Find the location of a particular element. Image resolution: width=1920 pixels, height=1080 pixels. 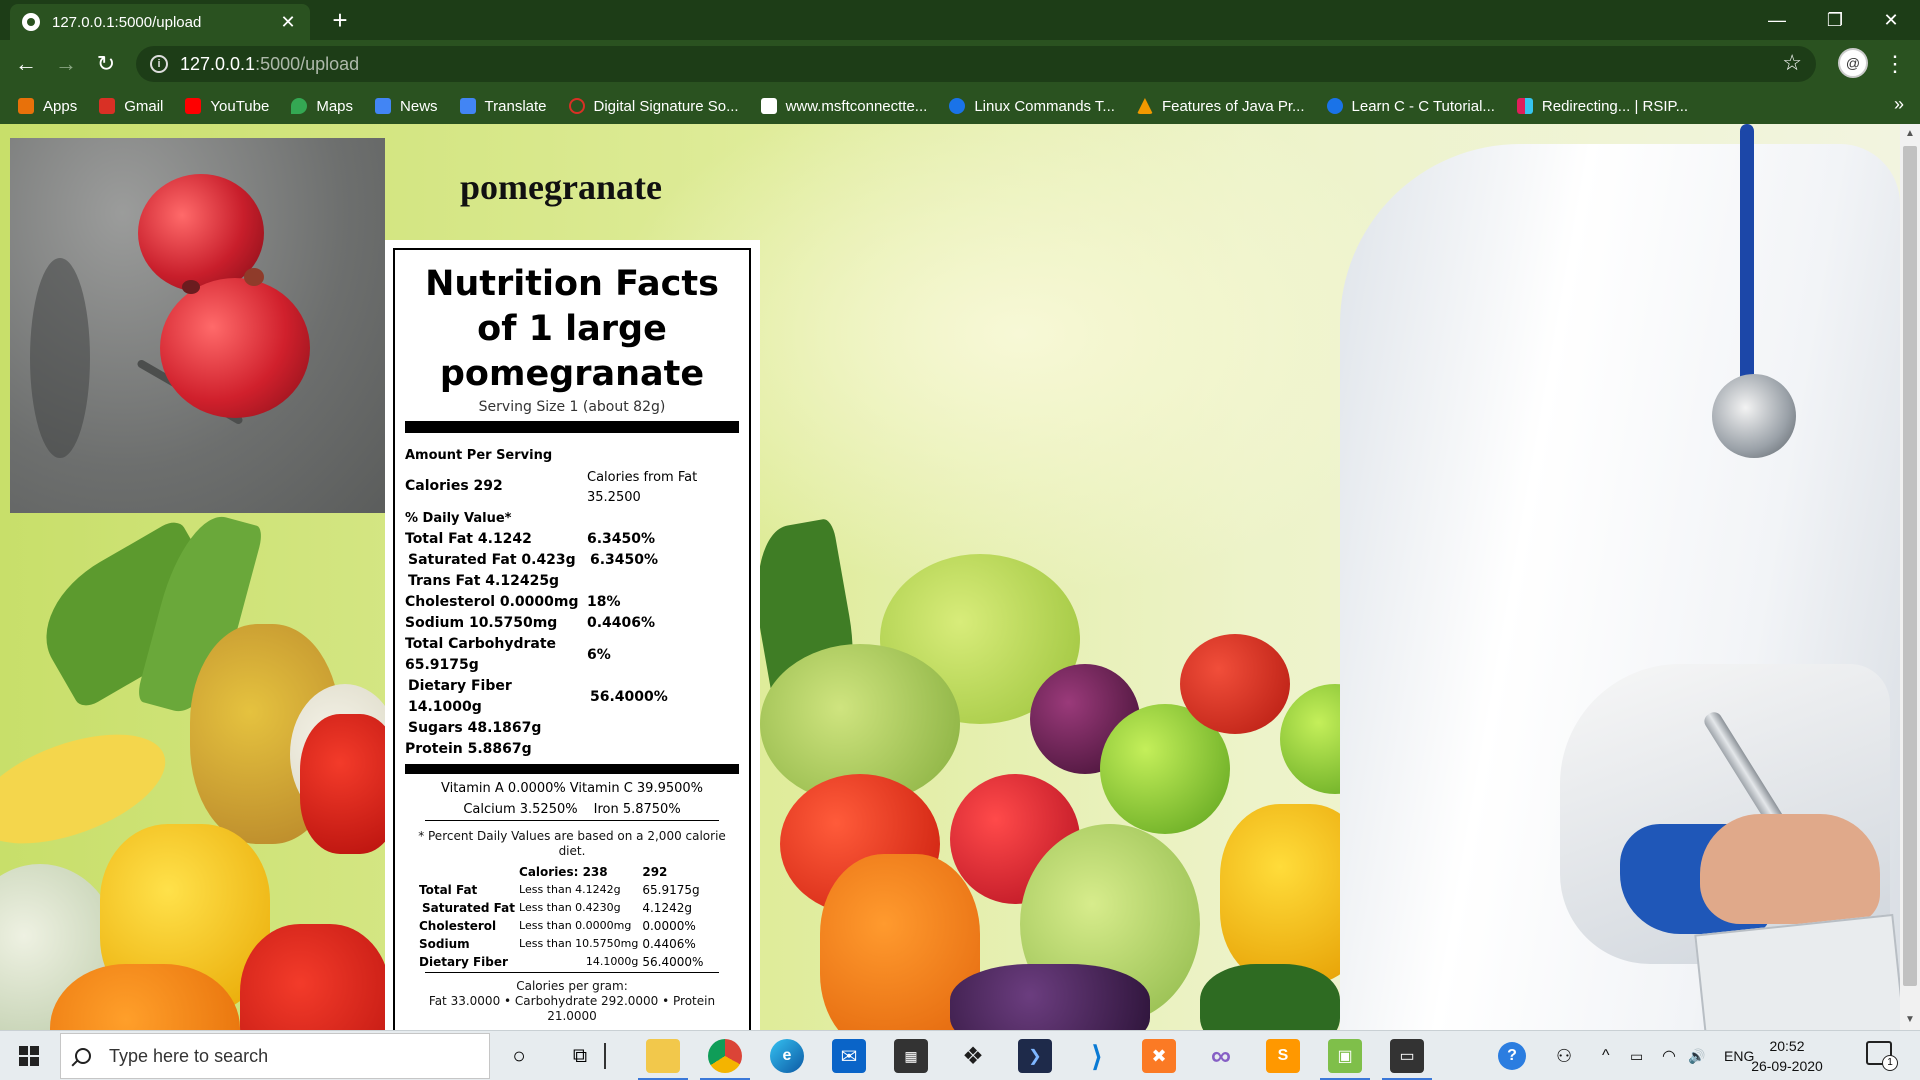

search-icon is located at coordinates (83, 1056).